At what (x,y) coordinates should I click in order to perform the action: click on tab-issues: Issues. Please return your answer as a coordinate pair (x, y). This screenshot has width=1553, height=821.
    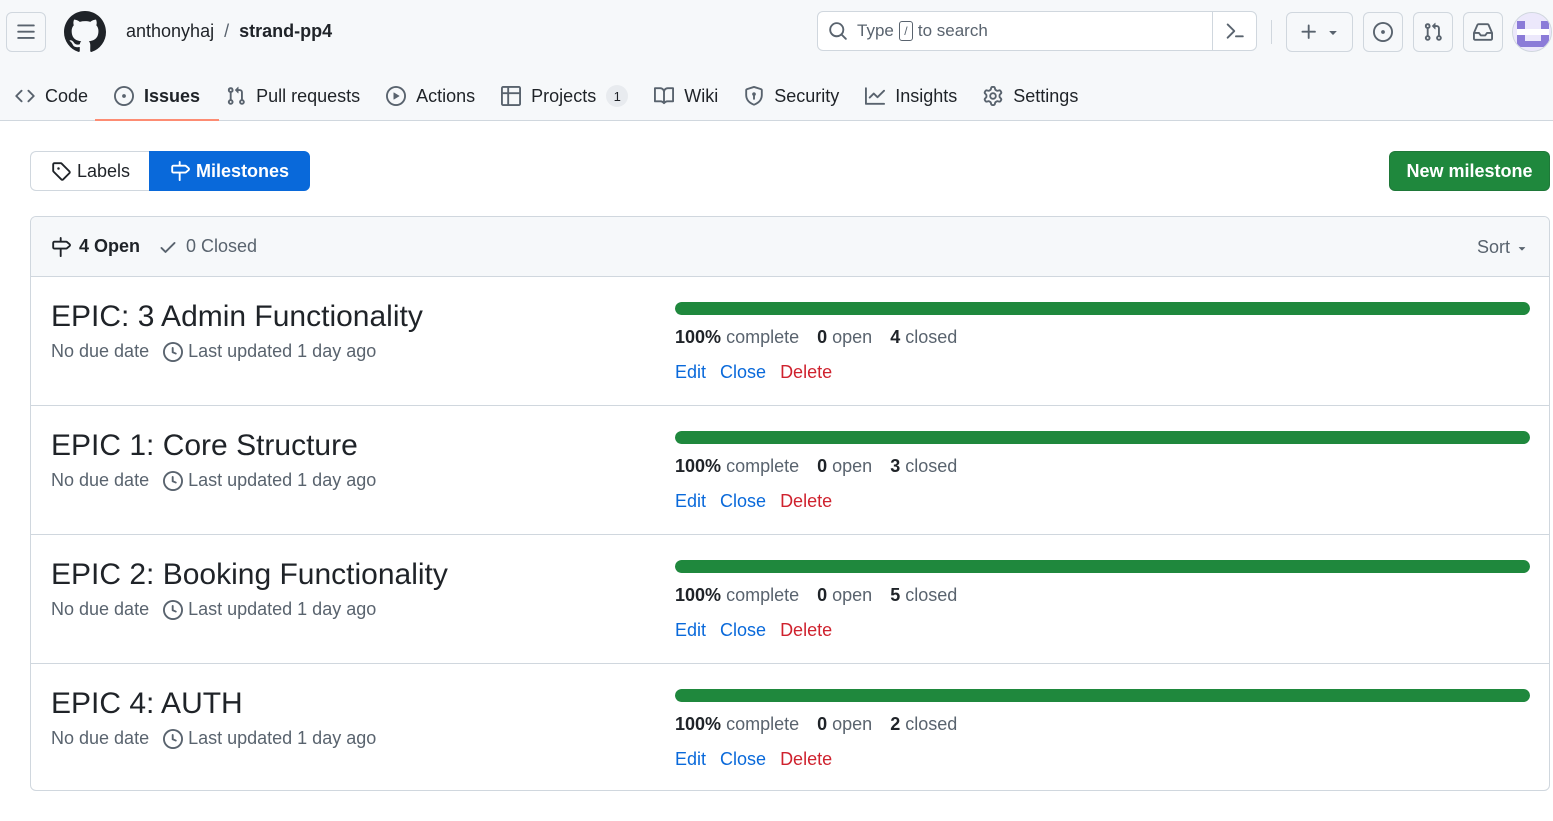
    Looking at the image, I should click on (157, 98).